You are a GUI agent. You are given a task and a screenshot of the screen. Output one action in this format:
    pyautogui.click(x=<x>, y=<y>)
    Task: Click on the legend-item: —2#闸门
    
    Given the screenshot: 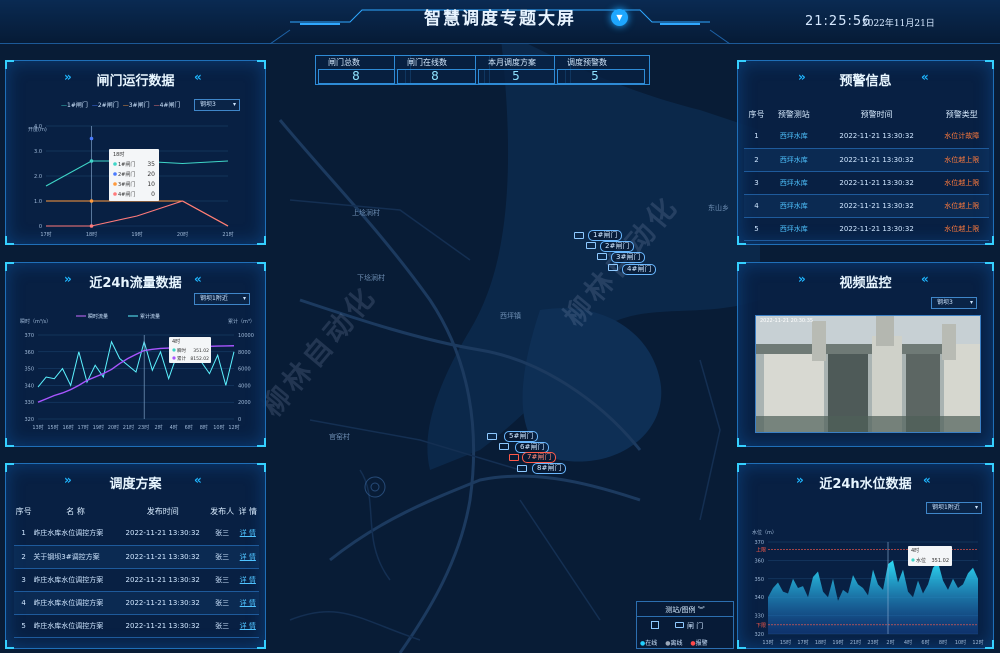 What is the action you would take?
    pyautogui.click(x=105, y=105)
    